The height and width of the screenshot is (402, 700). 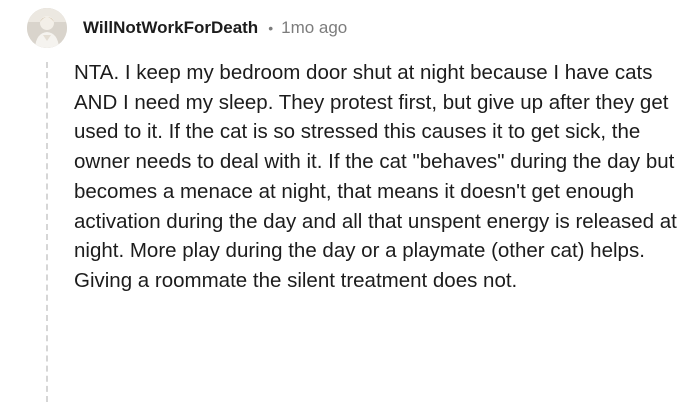 What do you see at coordinates (47, 232) in the screenshot?
I see `thread-line` at bounding box center [47, 232].